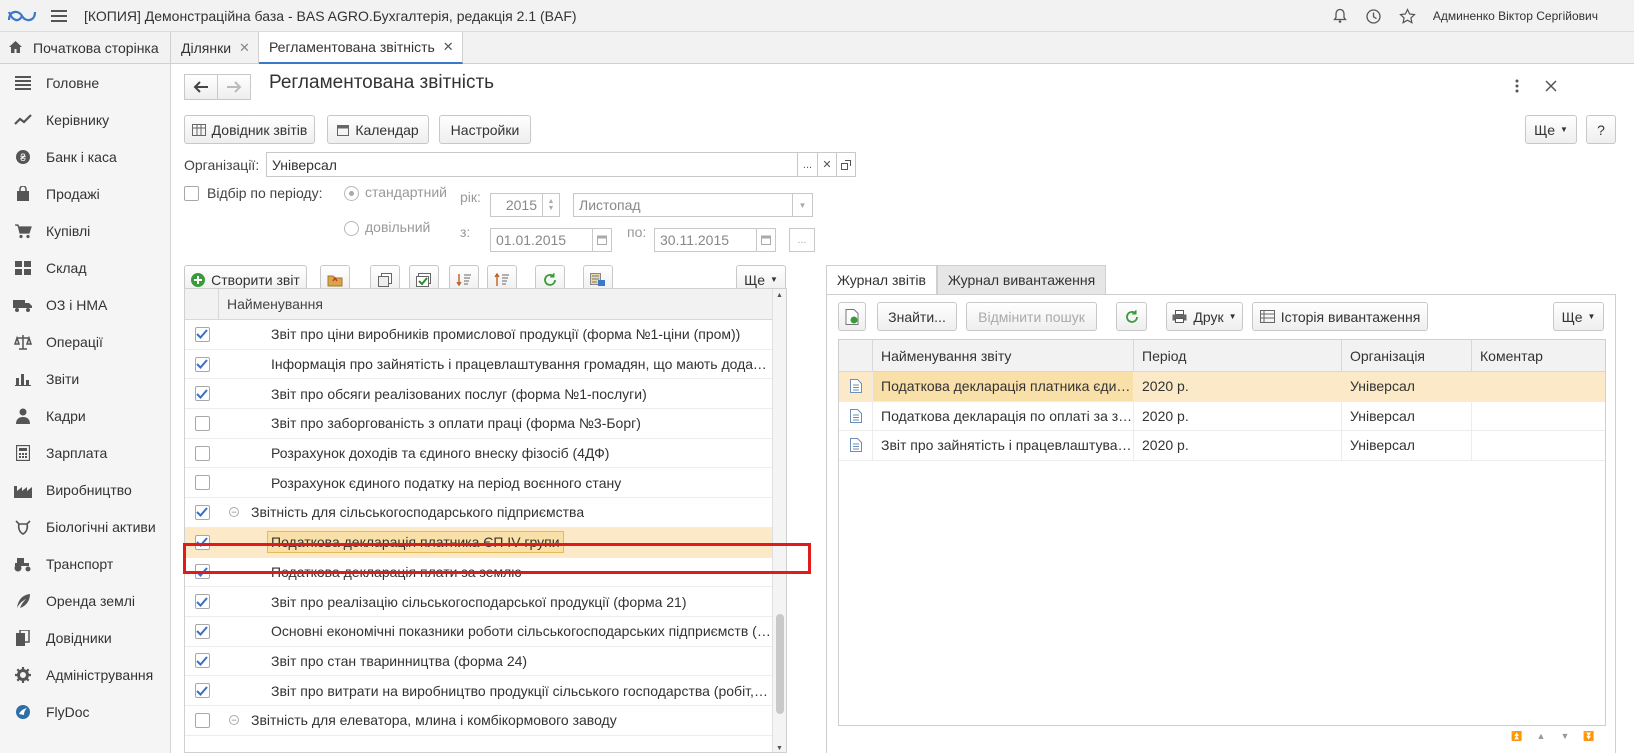  What do you see at coordinates (85, 674) in the screenshot?
I see `sidebar-item-administration: Адміністрування` at bounding box center [85, 674].